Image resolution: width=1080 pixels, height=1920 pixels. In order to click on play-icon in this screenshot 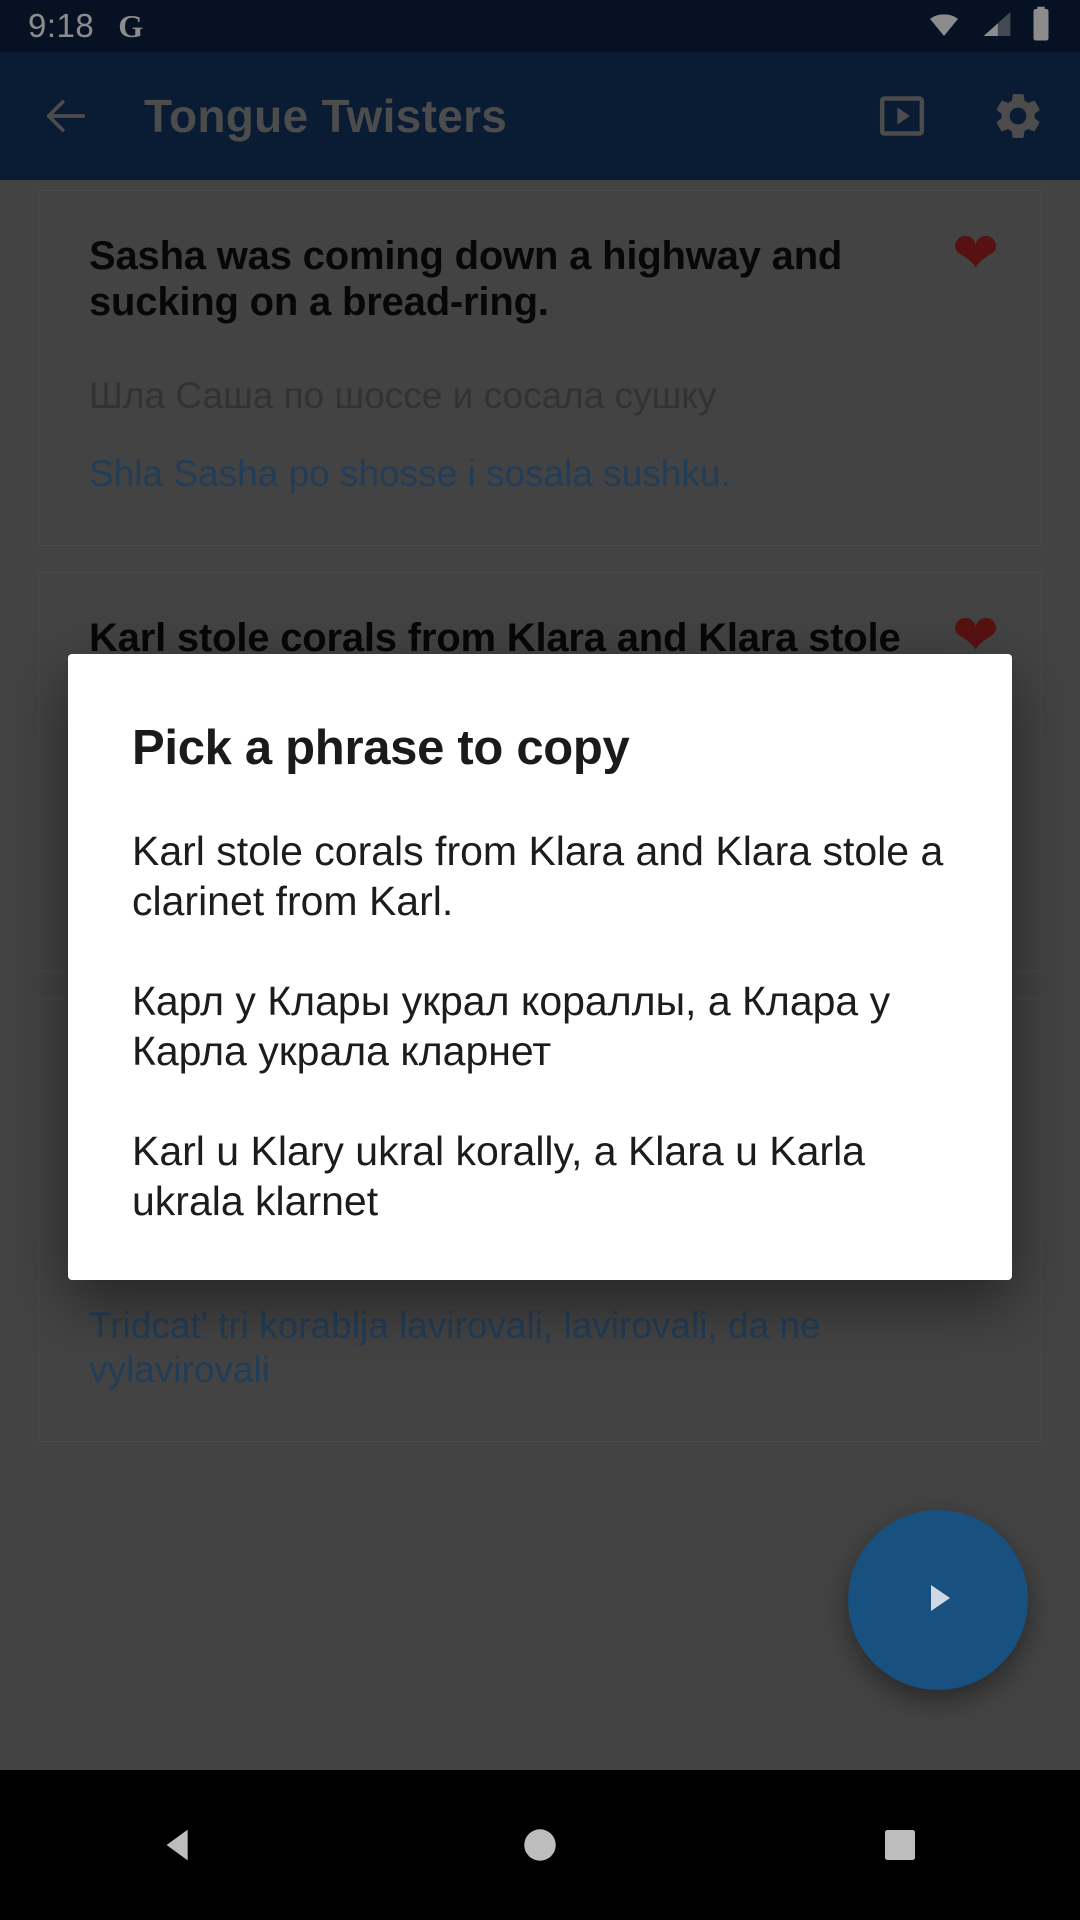, I will do `click(938, 1600)`.